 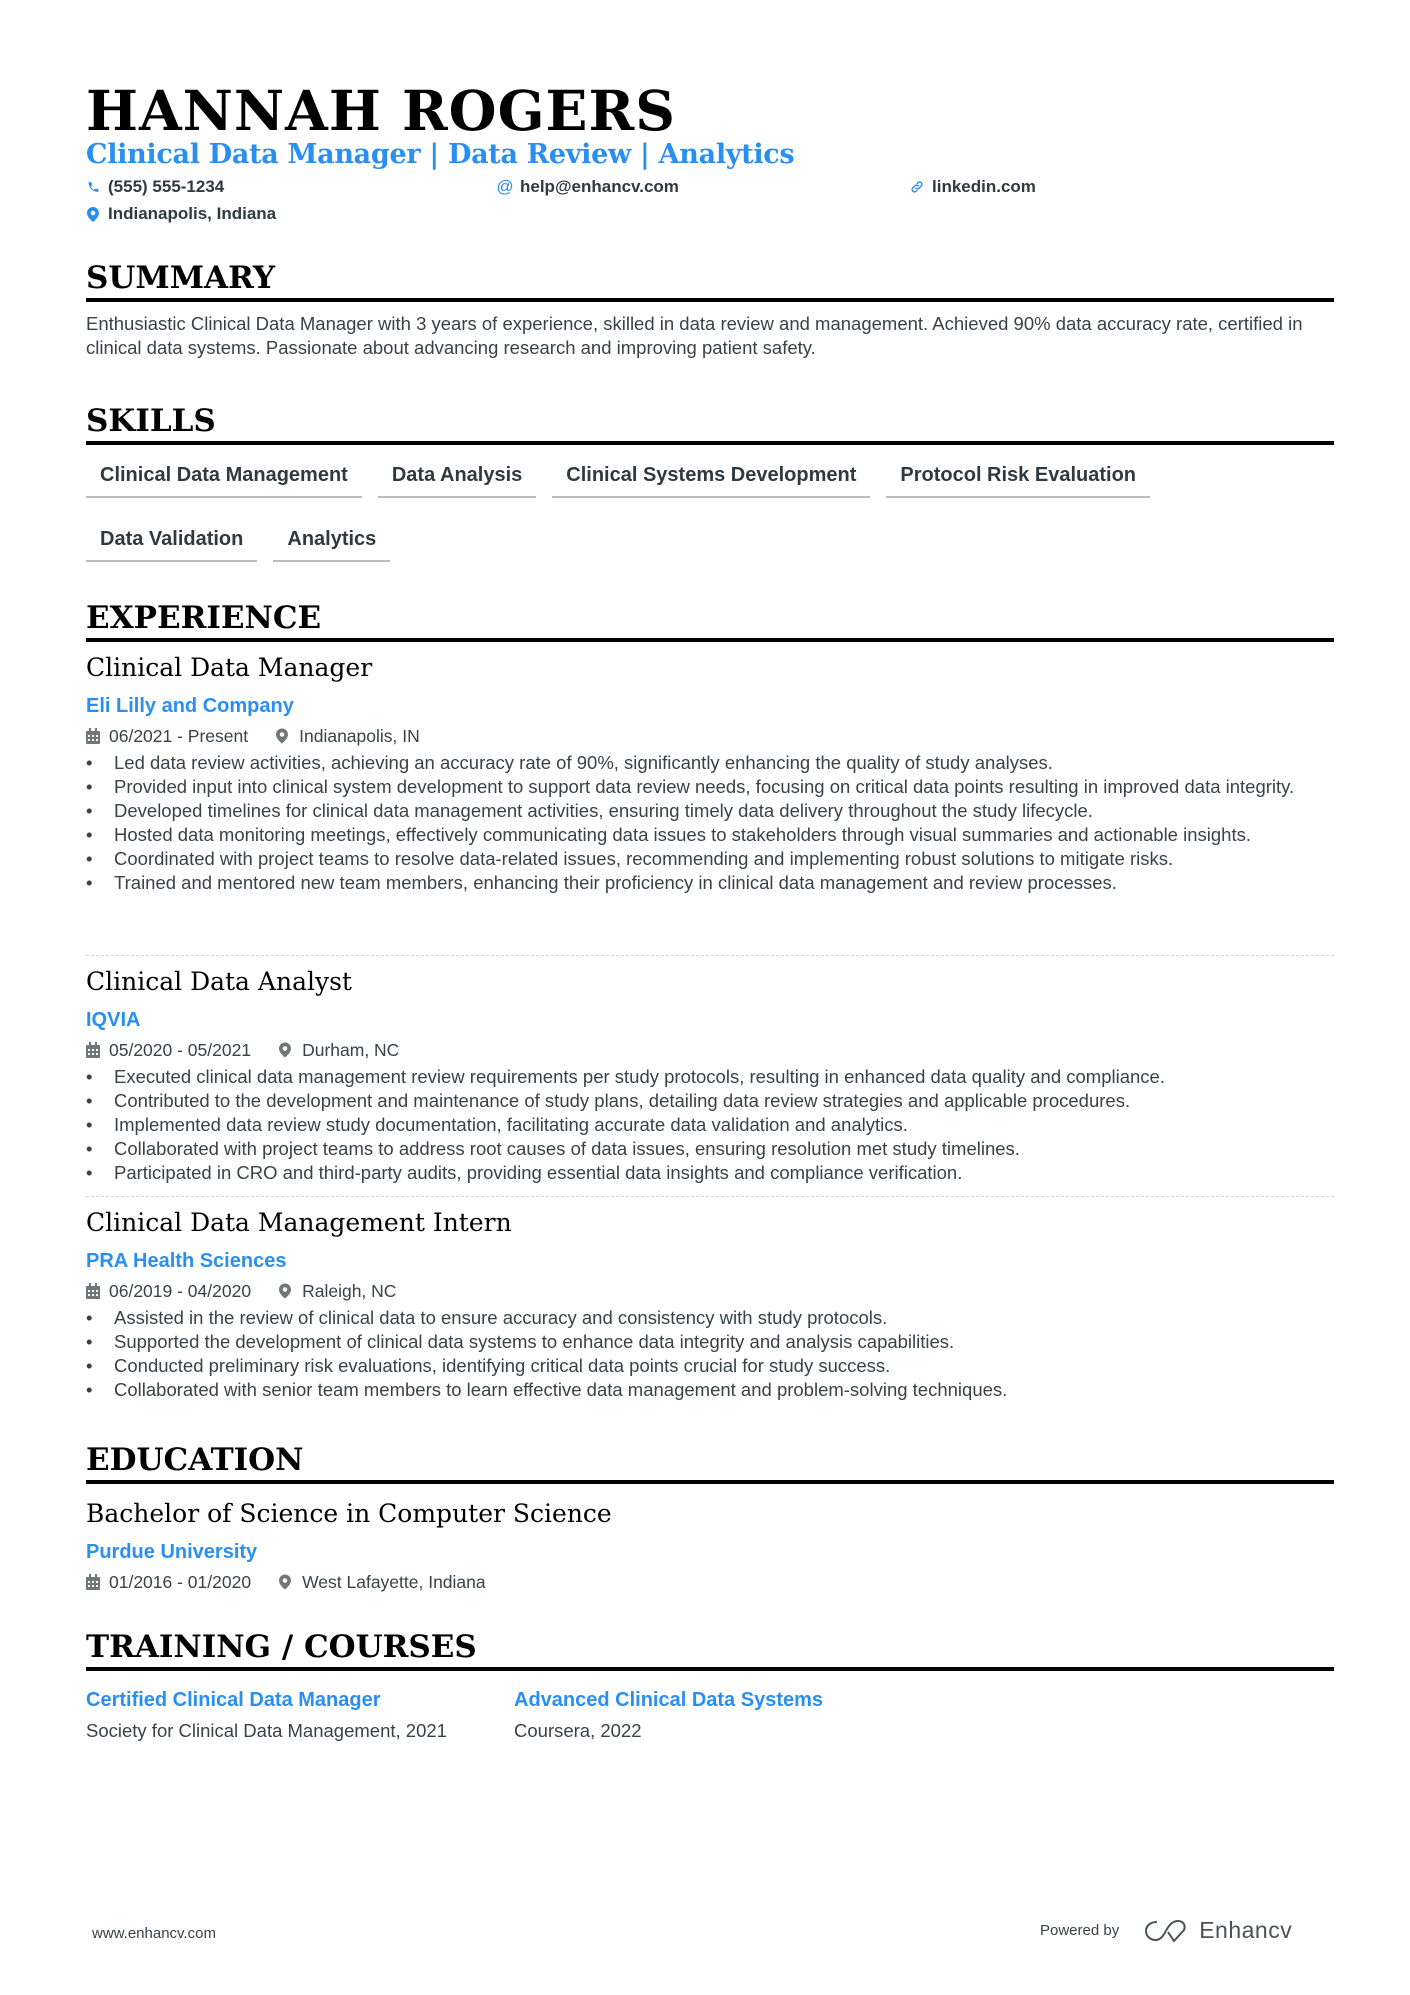 I want to click on education-heading: EDUCATION, so click(x=710, y=1462).